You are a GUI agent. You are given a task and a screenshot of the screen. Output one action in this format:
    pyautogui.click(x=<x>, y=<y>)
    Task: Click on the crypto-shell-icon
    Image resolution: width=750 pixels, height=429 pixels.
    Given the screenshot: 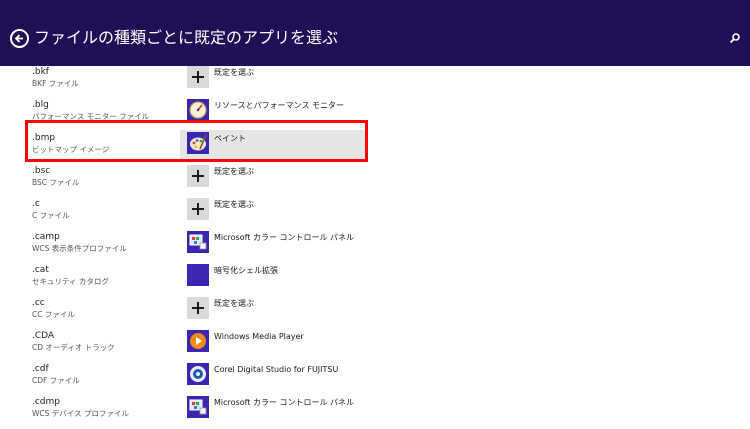 What is the action you would take?
    pyautogui.click(x=198, y=275)
    